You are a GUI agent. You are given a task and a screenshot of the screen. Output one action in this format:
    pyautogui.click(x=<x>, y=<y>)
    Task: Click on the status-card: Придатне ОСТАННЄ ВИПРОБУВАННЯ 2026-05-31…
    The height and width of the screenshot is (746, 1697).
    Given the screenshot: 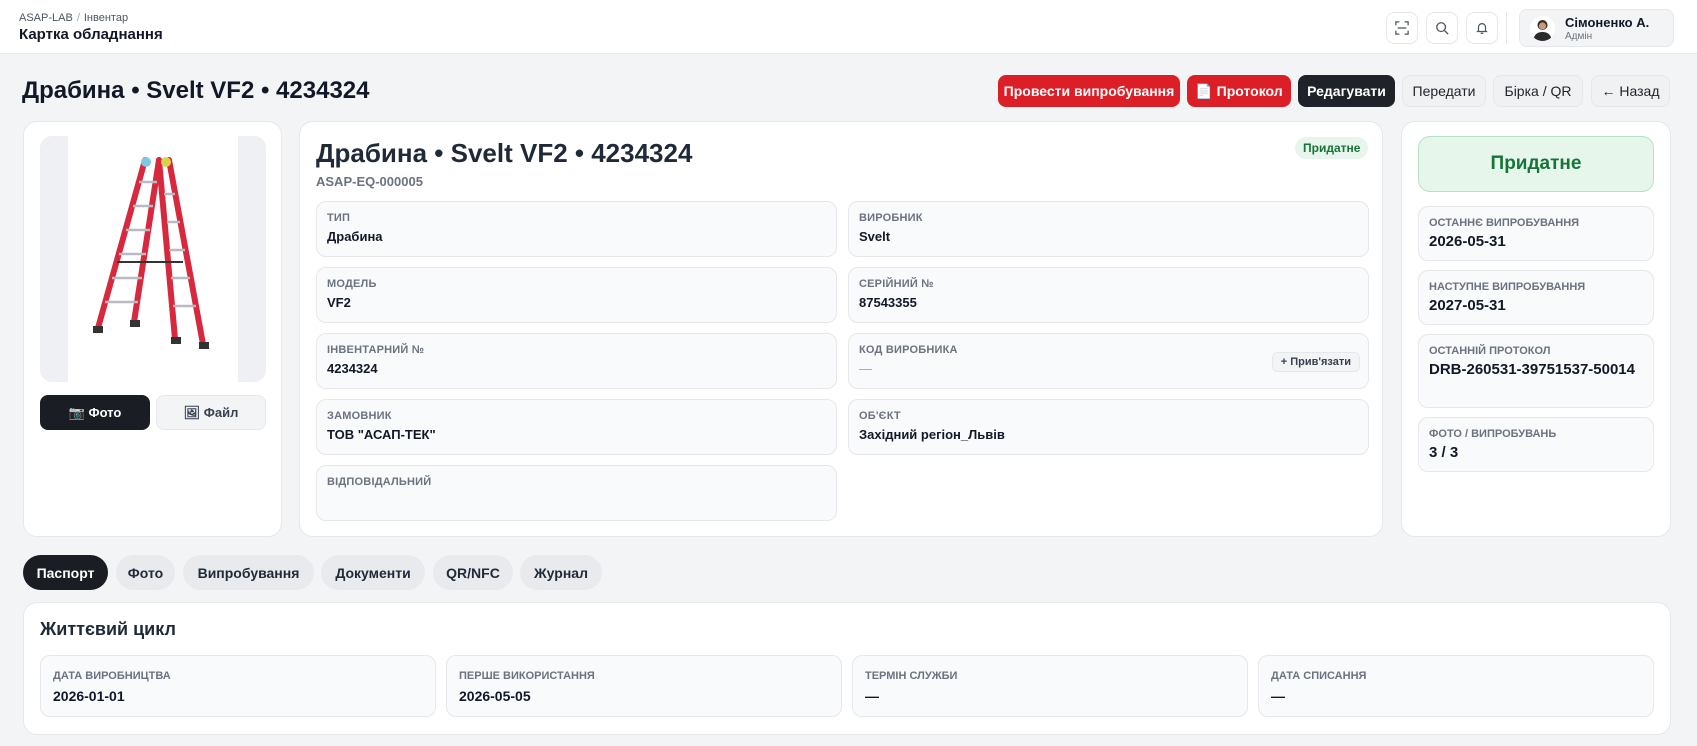 What is the action you would take?
    pyautogui.click(x=1536, y=329)
    